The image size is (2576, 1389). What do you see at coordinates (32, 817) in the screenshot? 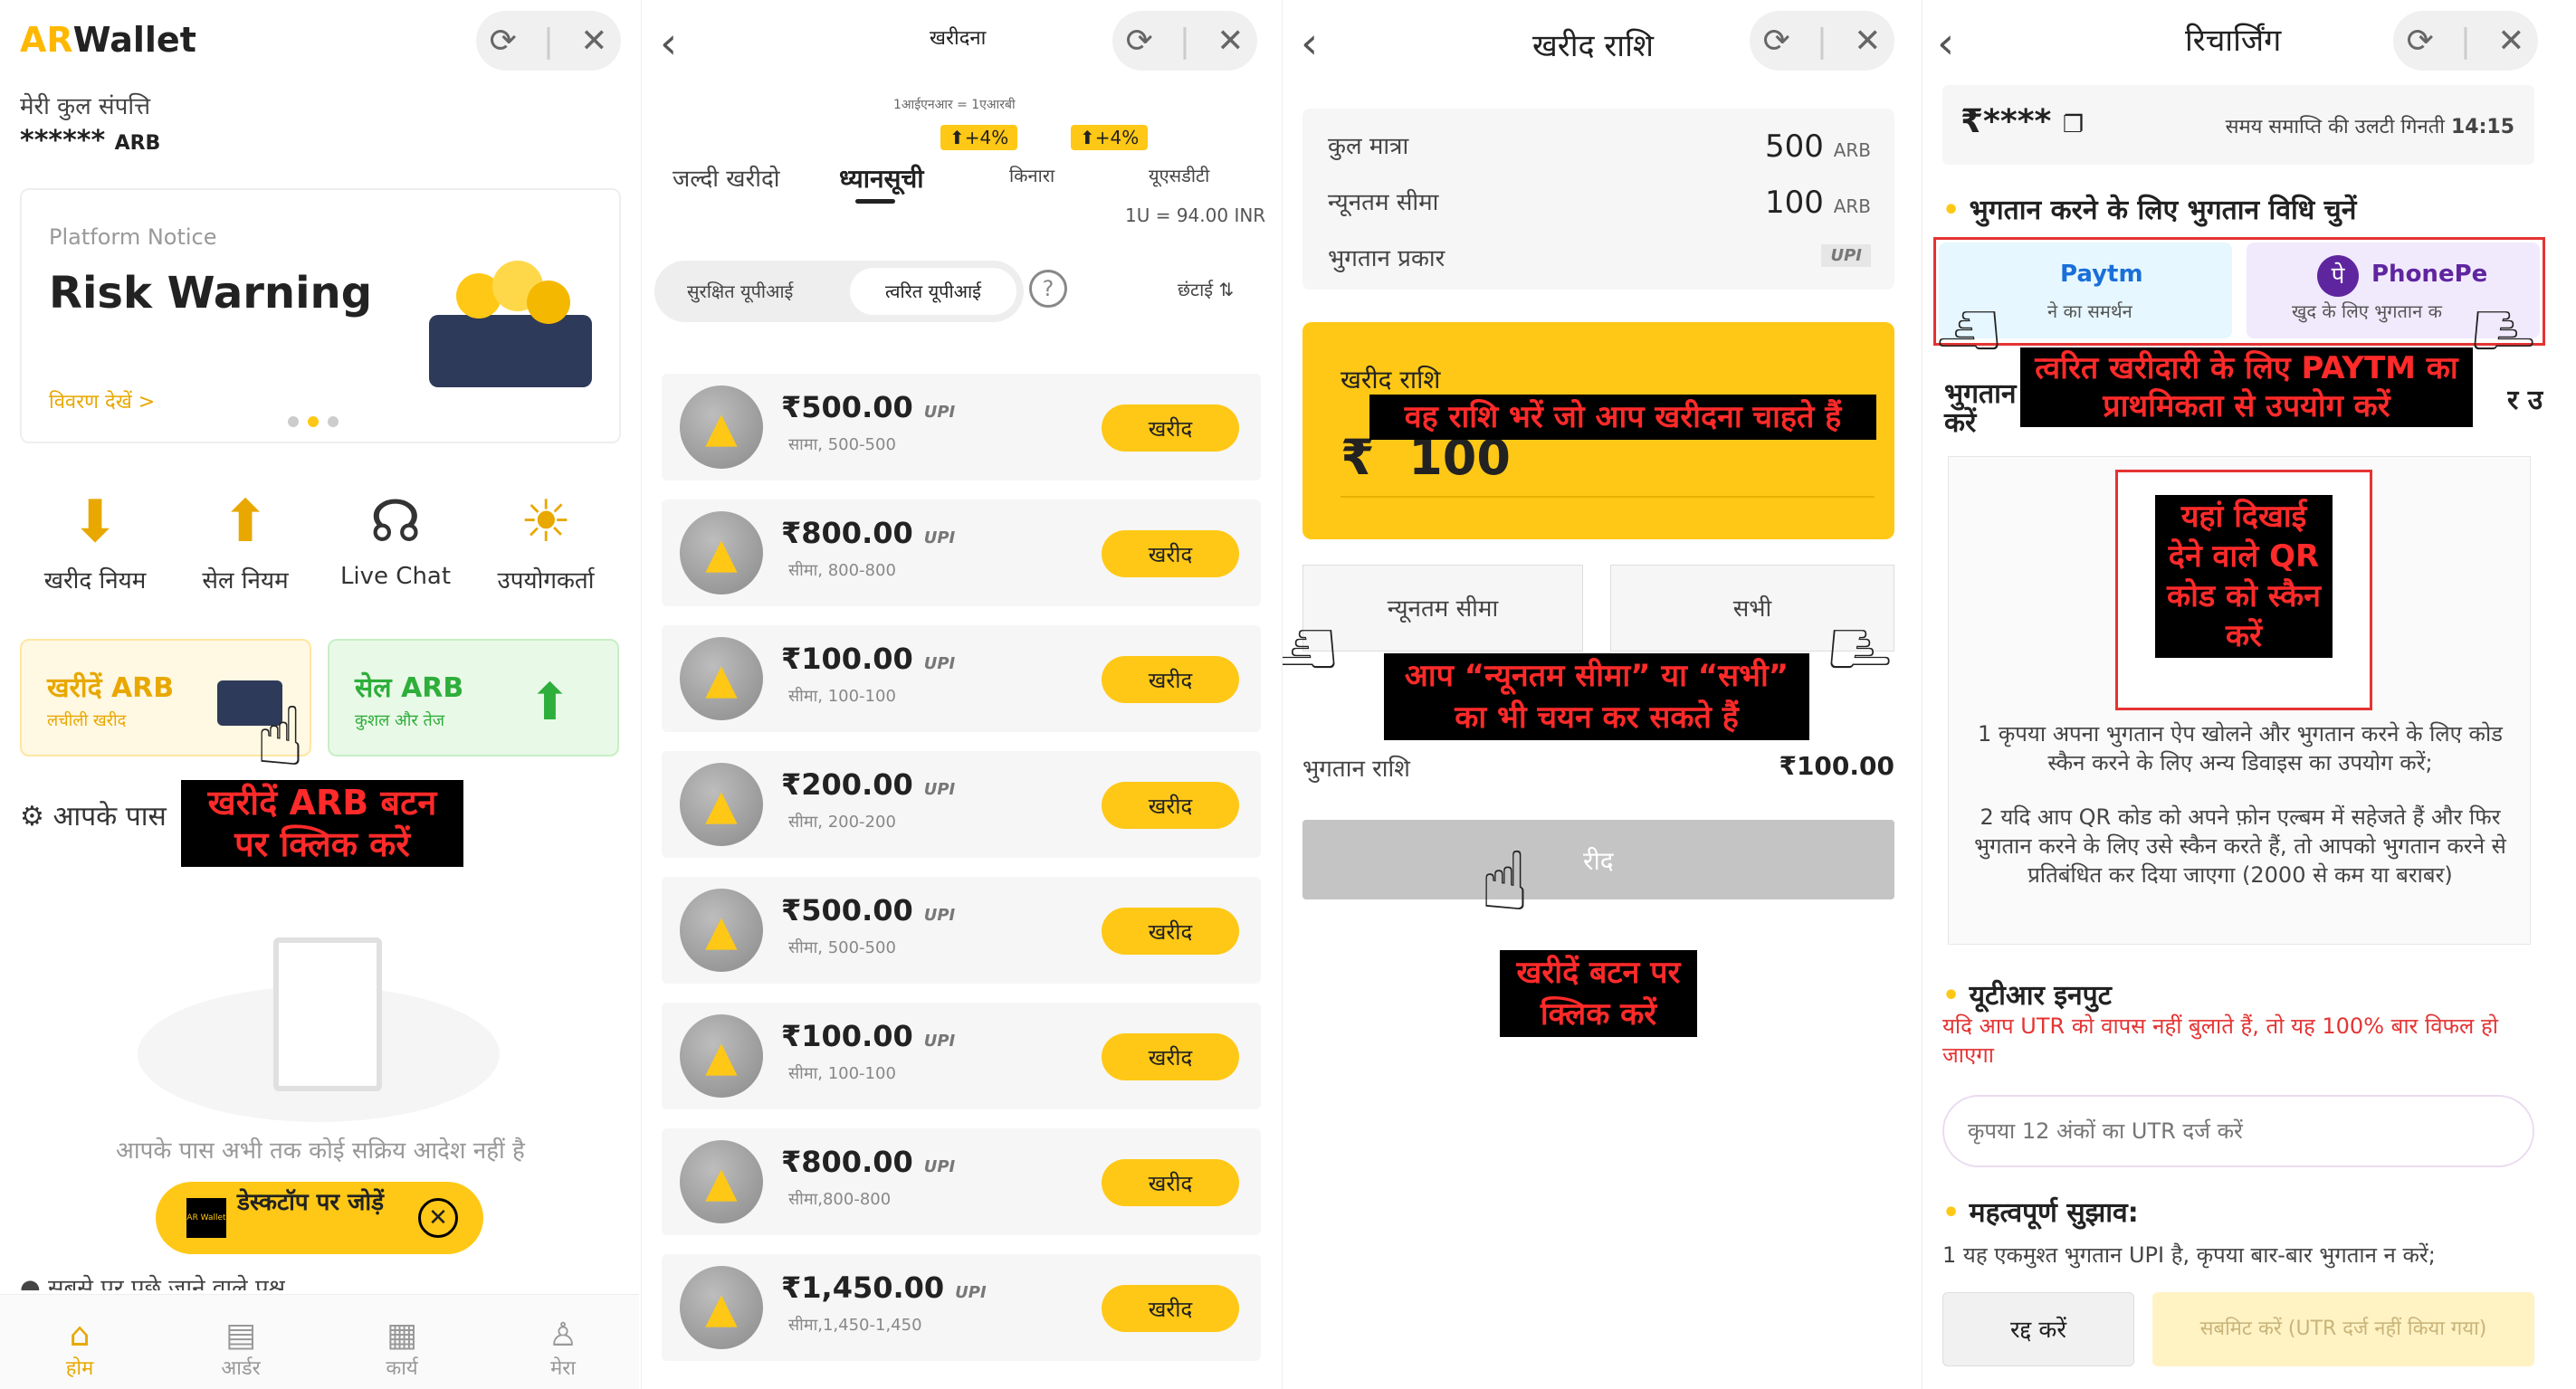
I see `globe-icon: ⚙` at bounding box center [32, 817].